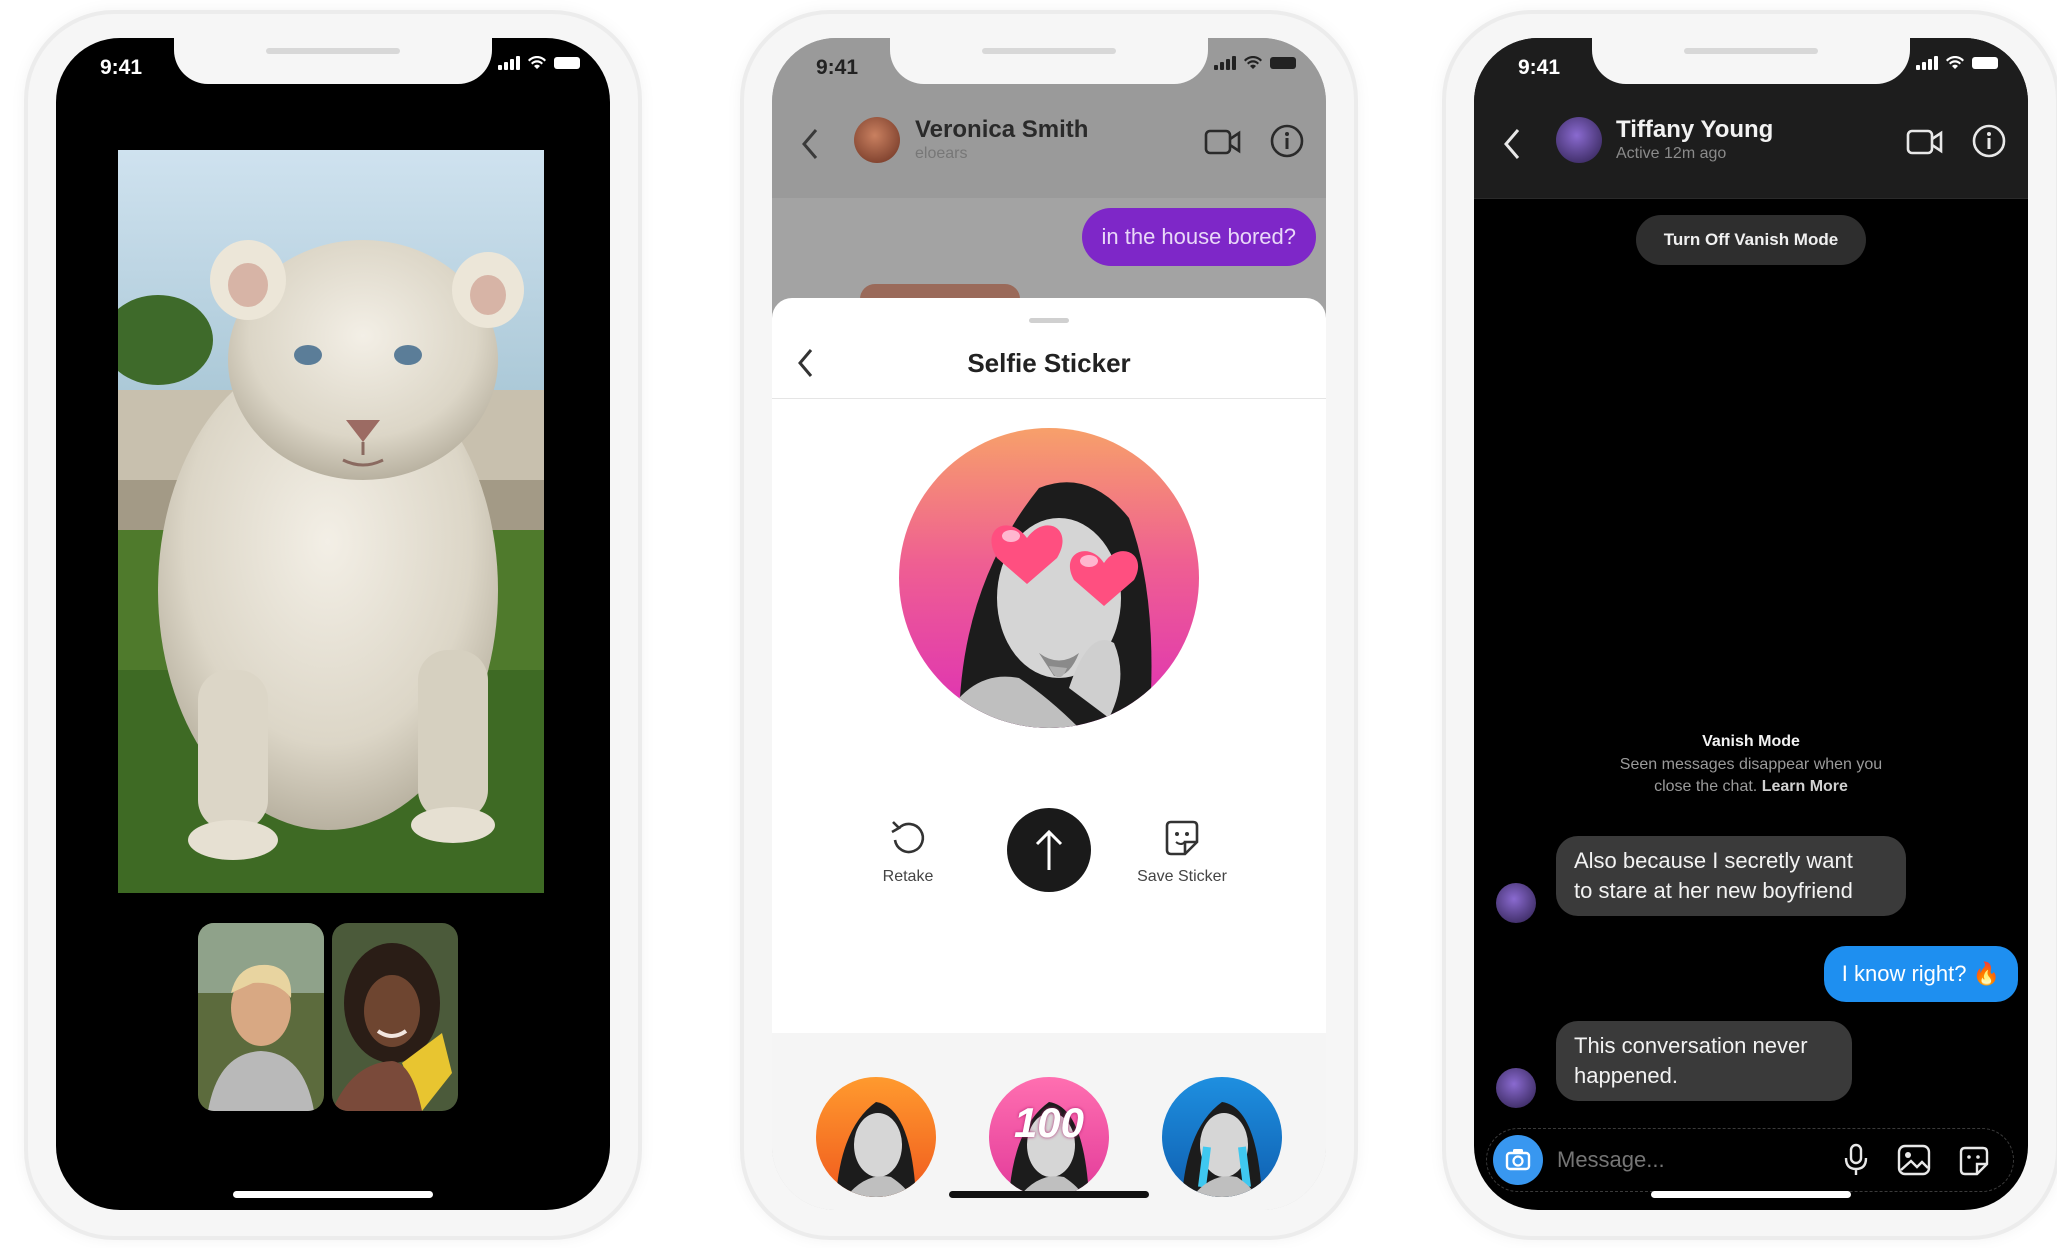 This screenshot has height=1248, width=2057. What do you see at coordinates (1671, 153) in the screenshot?
I see `contact-status: Active 12m ago` at bounding box center [1671, 153].